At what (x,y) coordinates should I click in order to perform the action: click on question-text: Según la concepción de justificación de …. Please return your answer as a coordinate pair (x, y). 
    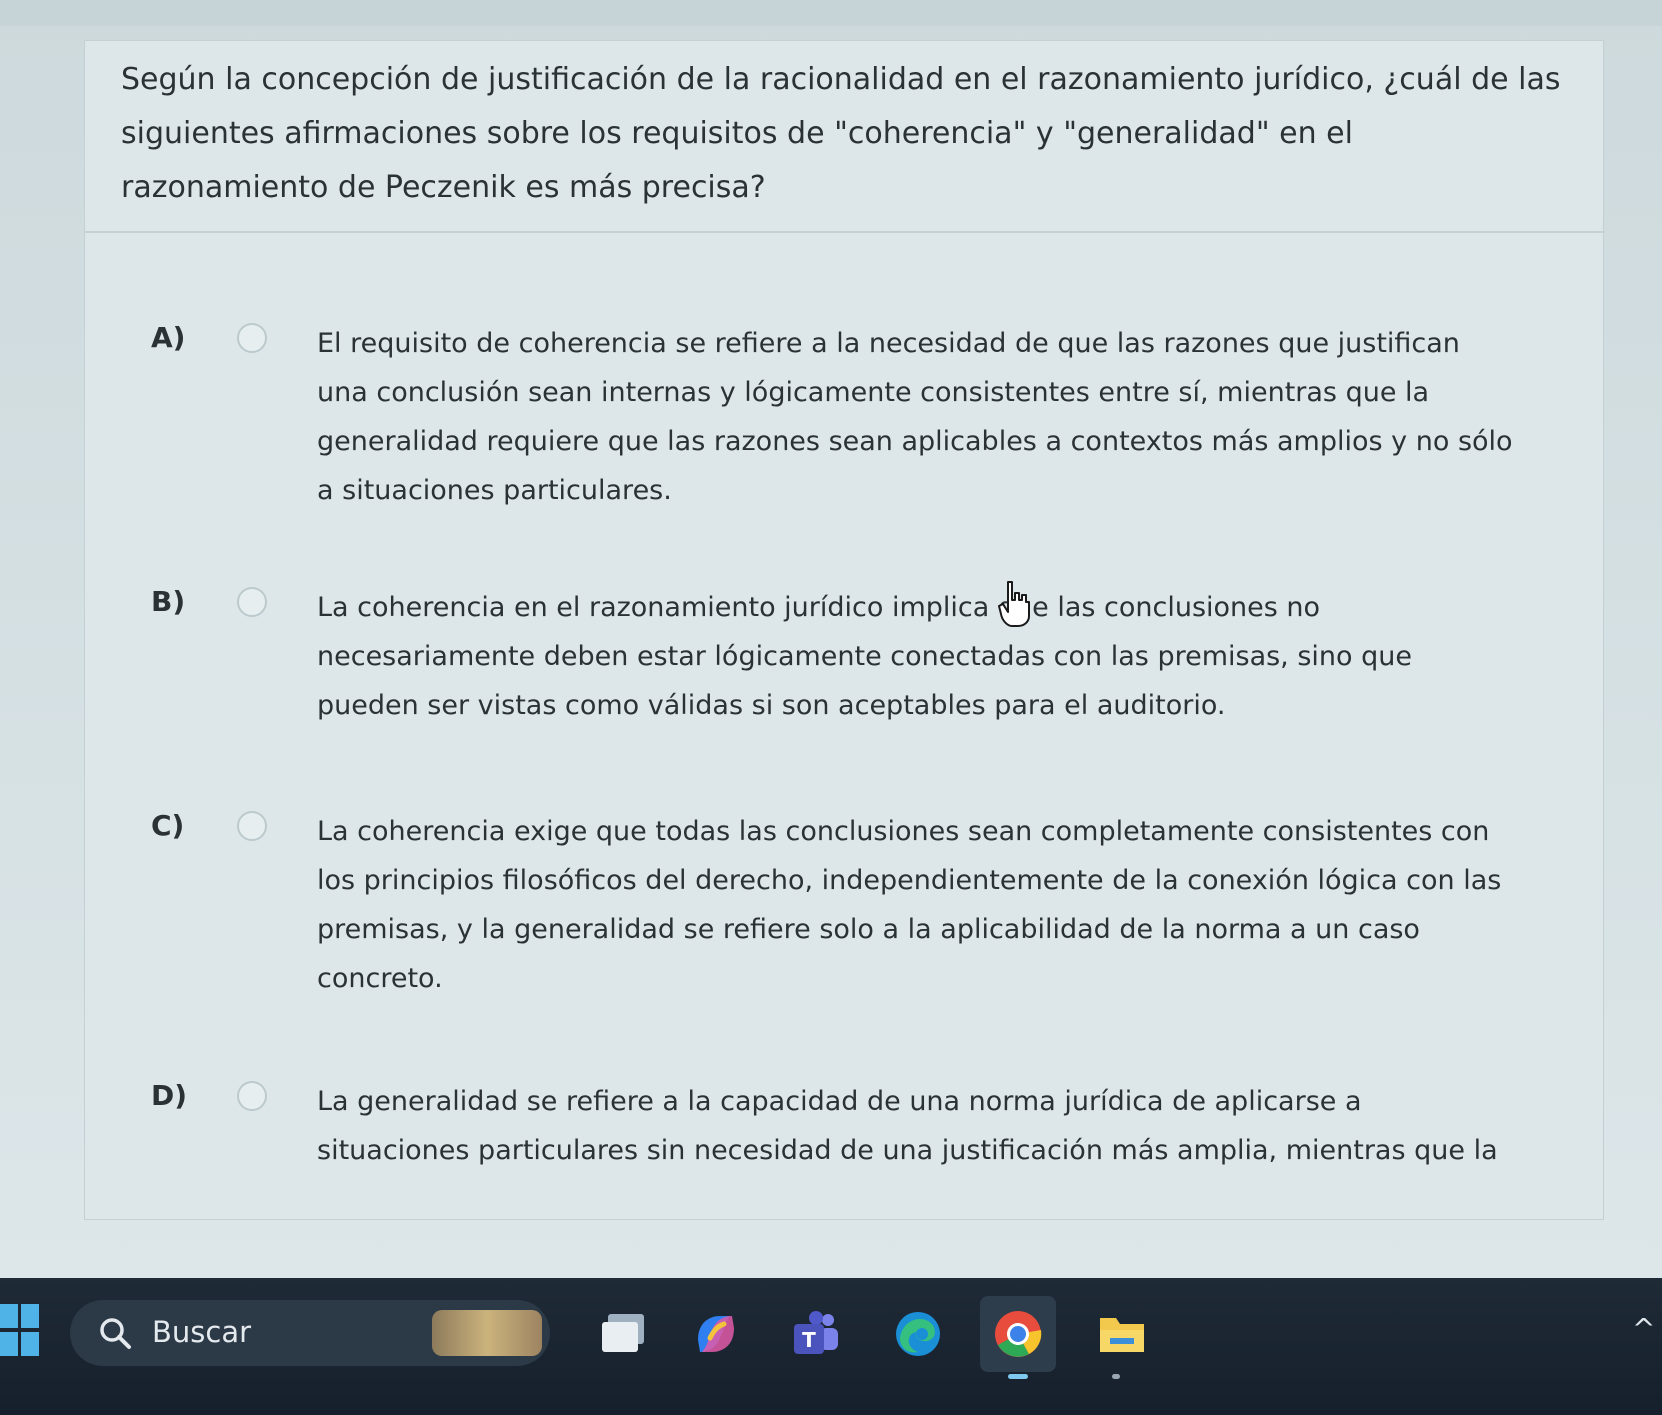
    Looking at the image, I should click on (841, 133).